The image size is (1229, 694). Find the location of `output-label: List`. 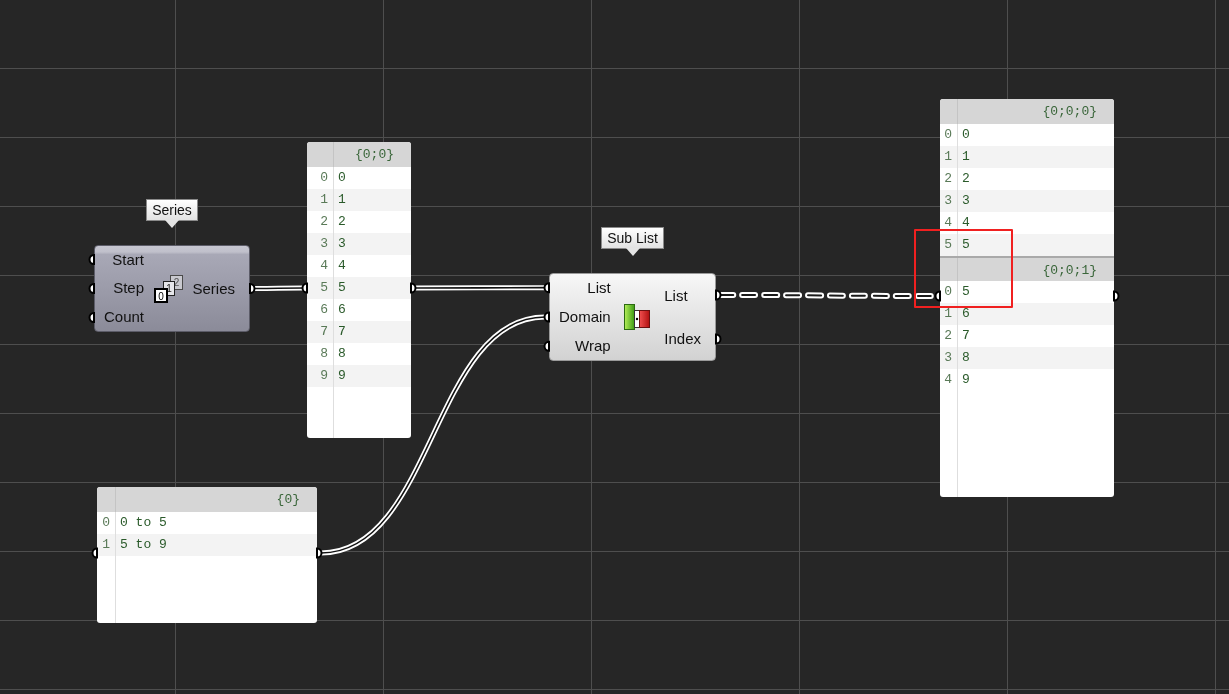

output-label: List is located at coordinates (676, 295).